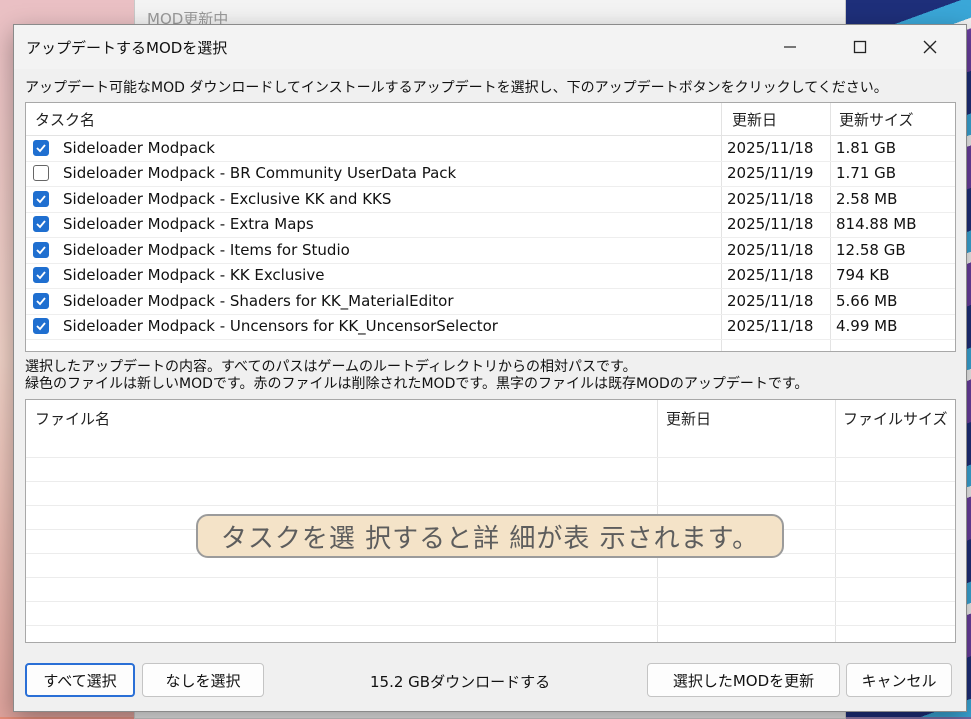 This screenshot has width=971, height=719. I want to click on update-size: 1.81 GB, so click(866, 148).